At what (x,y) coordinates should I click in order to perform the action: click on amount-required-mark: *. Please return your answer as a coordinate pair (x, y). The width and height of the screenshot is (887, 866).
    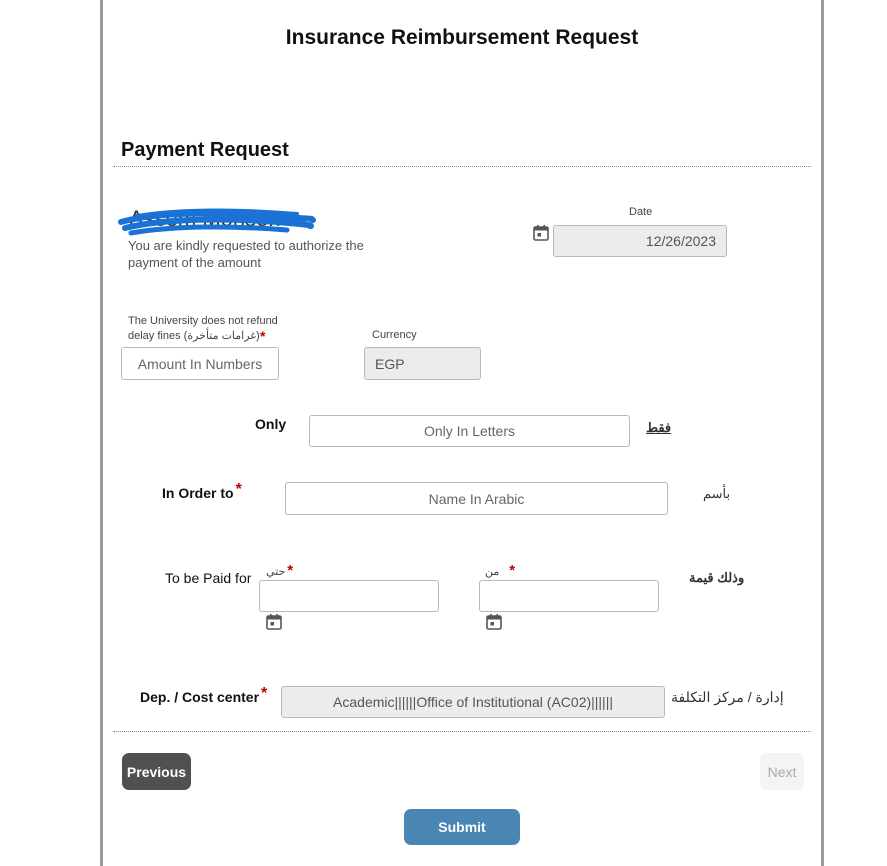
    Looking at the image, I should click on (263, 336).